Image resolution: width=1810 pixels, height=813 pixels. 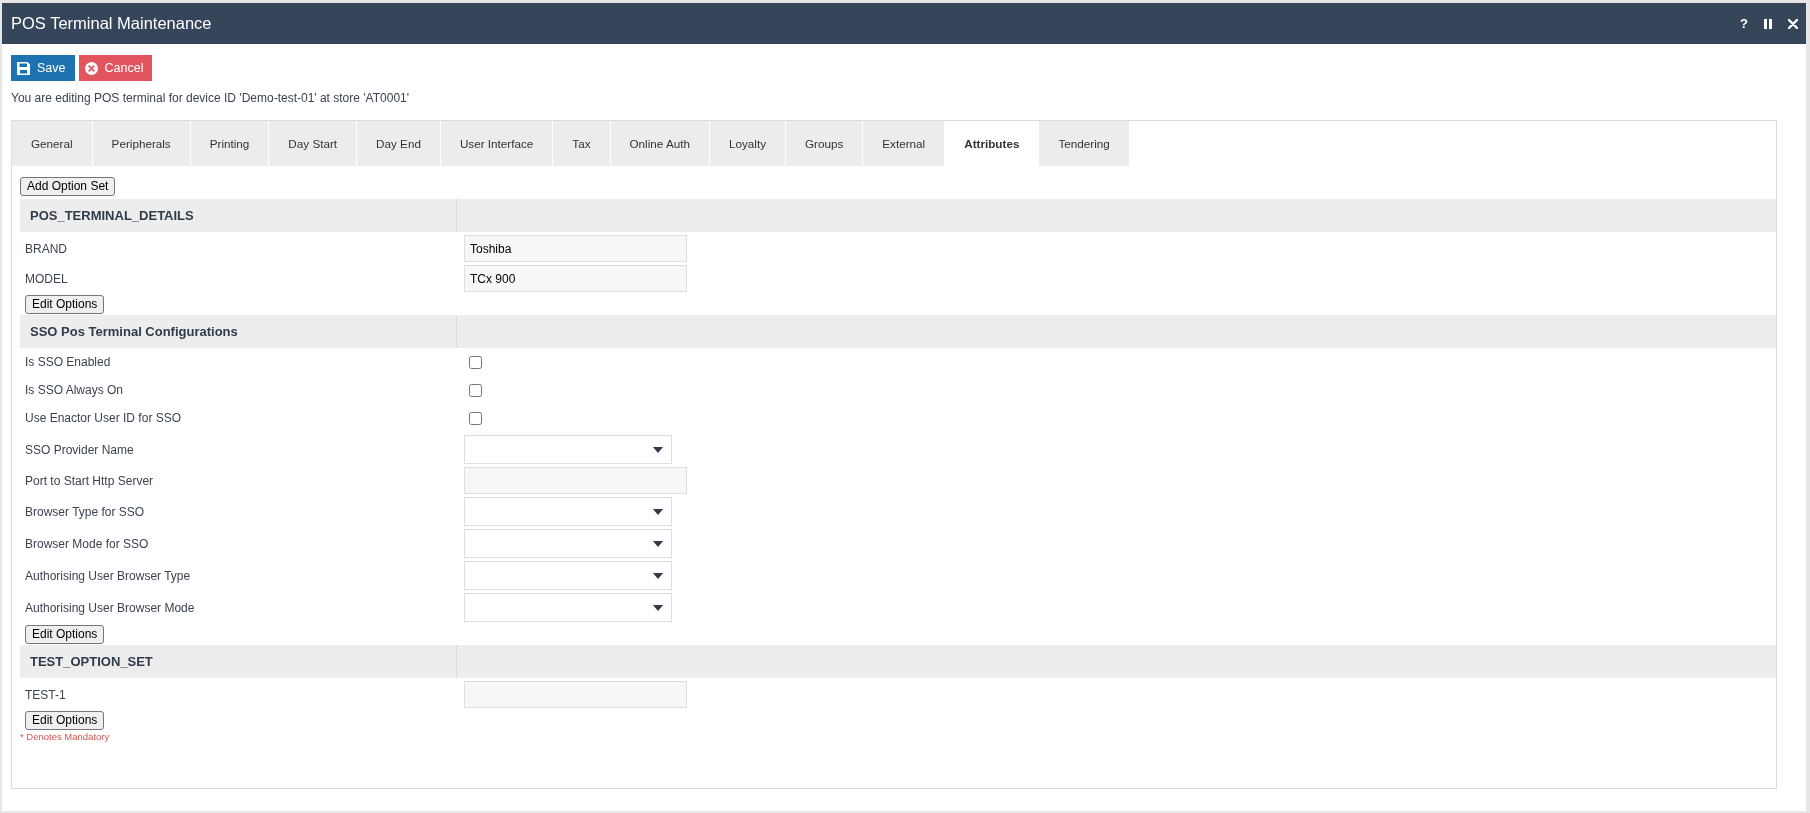 I want to click on tab: Tax, so click(x=582, y=143).